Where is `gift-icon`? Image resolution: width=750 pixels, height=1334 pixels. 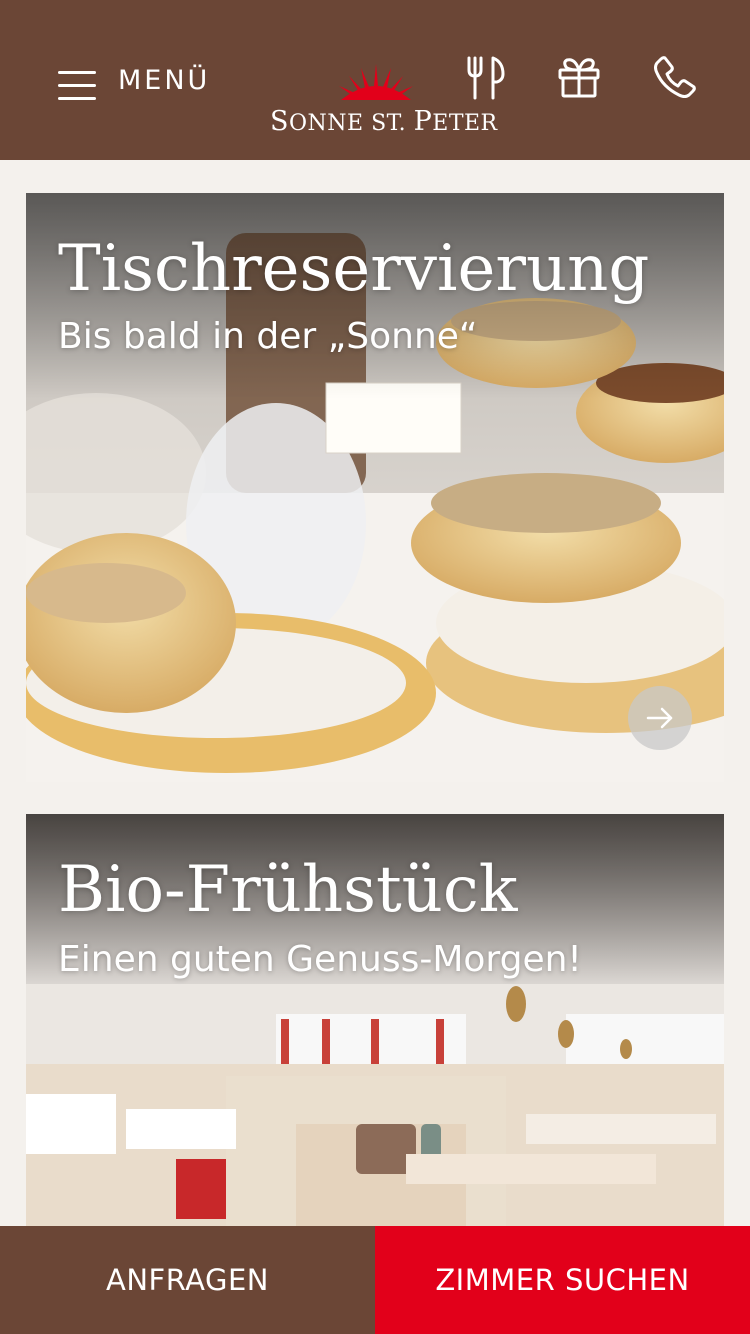 gift-icon is located at coordinates (579, 77).